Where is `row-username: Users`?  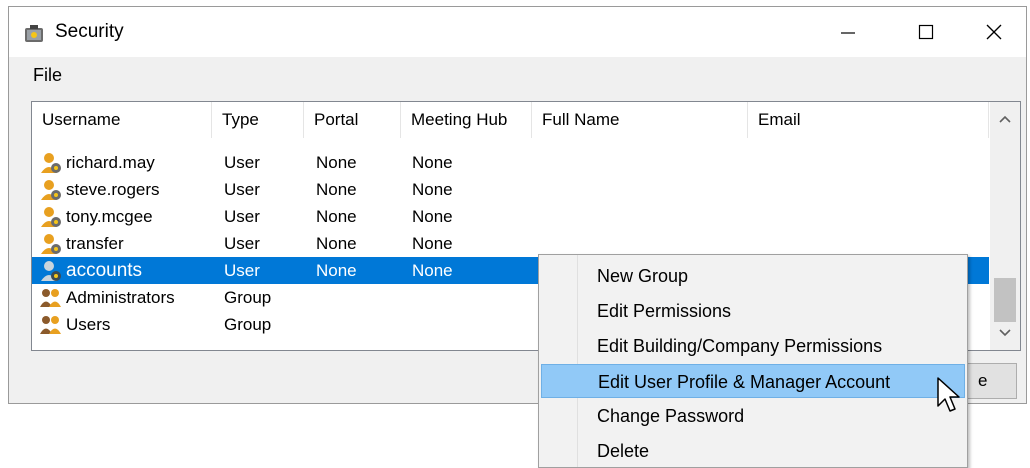
row-username: Users is located at coordinates (88, 324).